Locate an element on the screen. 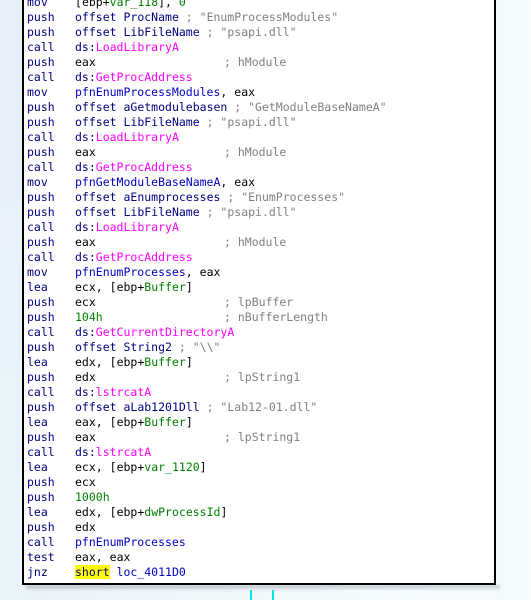  disassembly-line: lea eax, [ebp+Buffer] is located at coordinates (260, 422).